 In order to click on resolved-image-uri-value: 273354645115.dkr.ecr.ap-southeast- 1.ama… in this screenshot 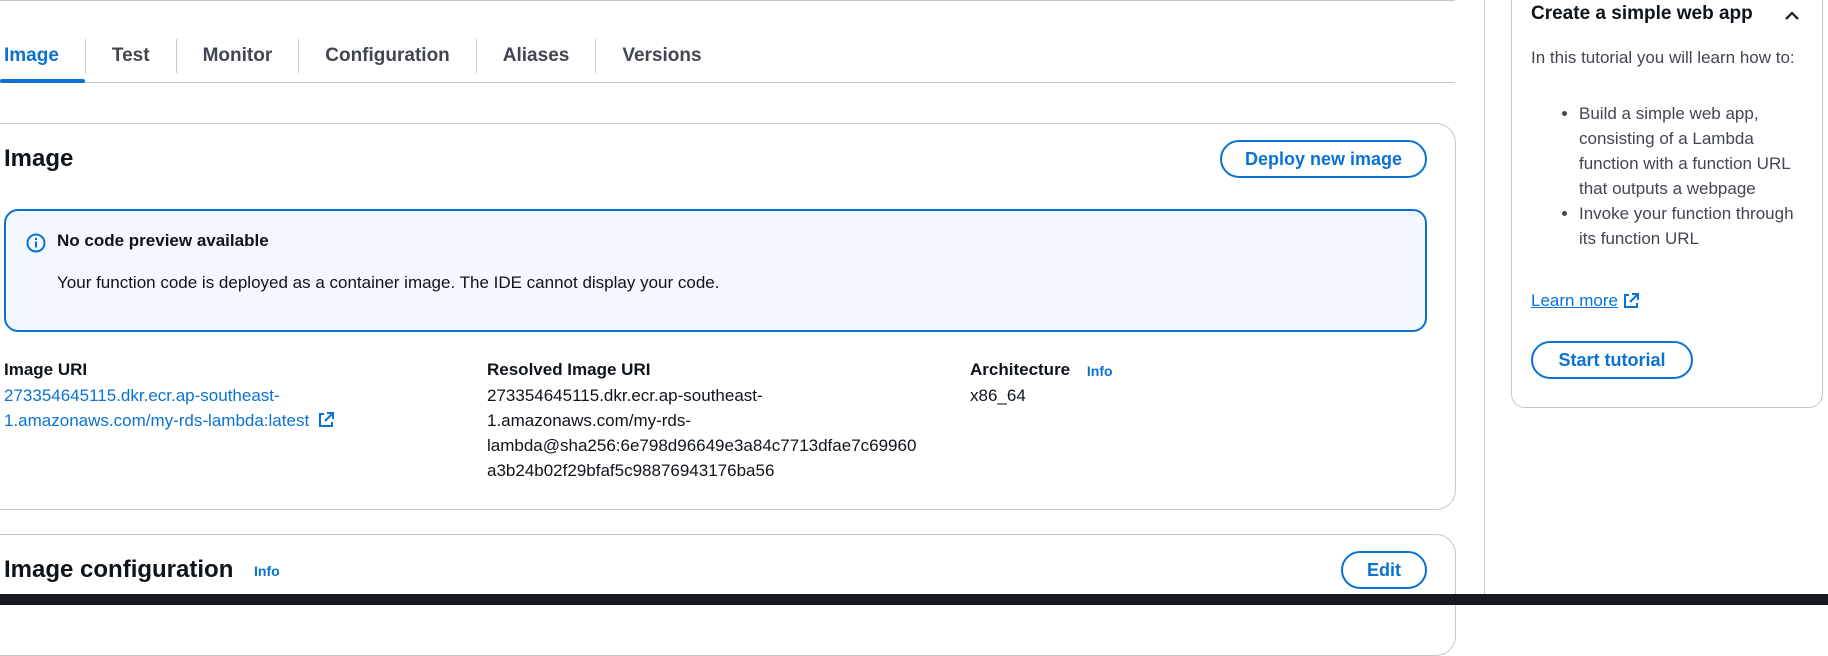, I will do `click(701, 433)`.